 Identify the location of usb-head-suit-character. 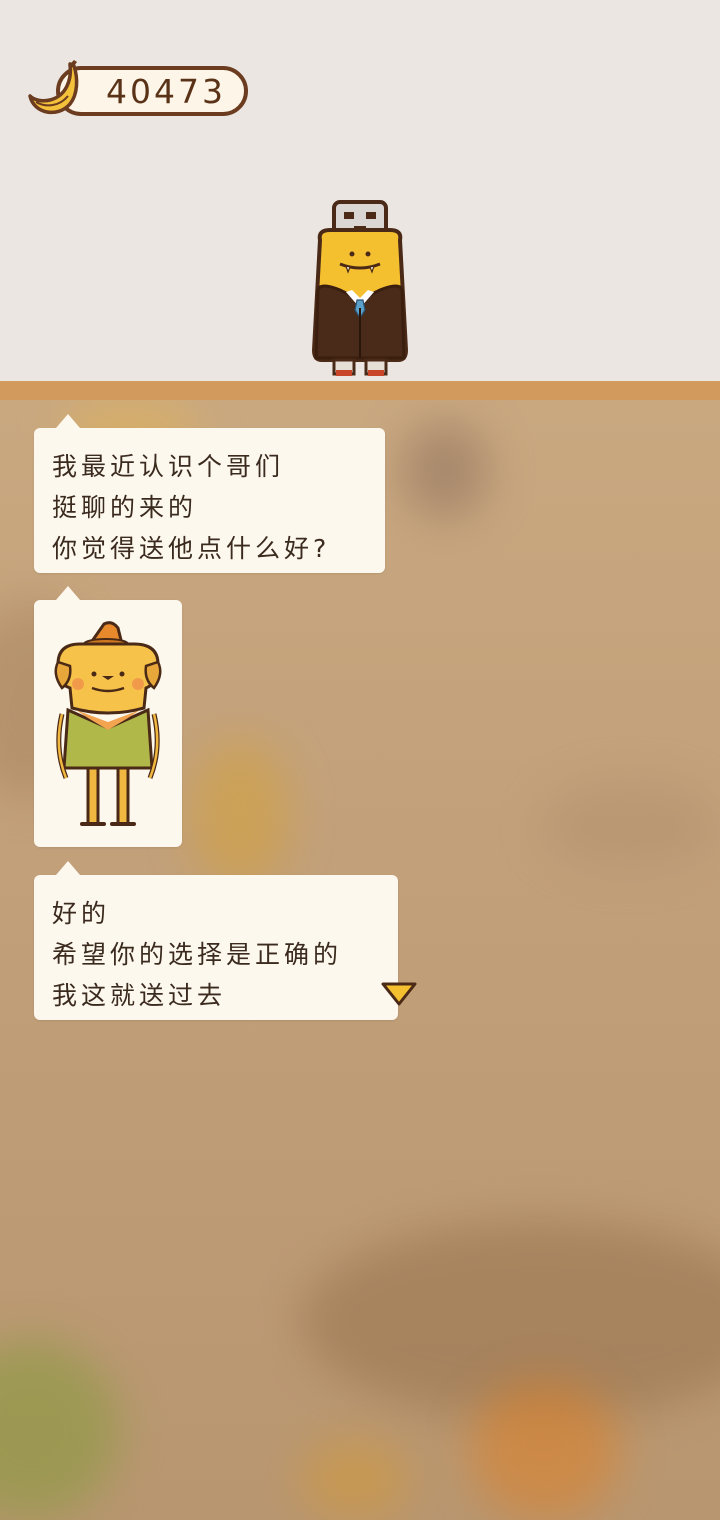
(360, 291).